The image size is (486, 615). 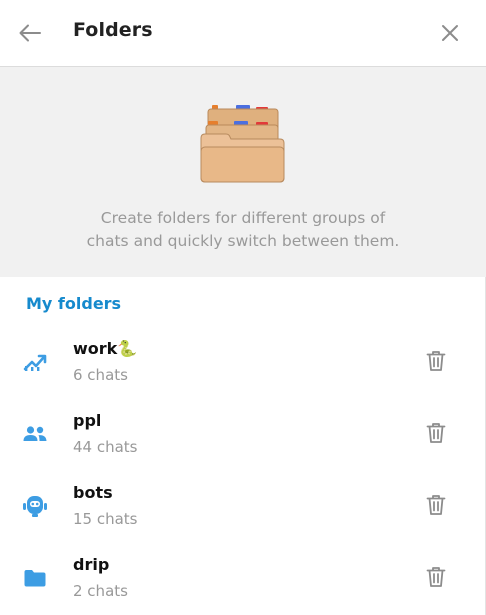 I want to click on arrow-left-icon, so click(x=30, y=33).